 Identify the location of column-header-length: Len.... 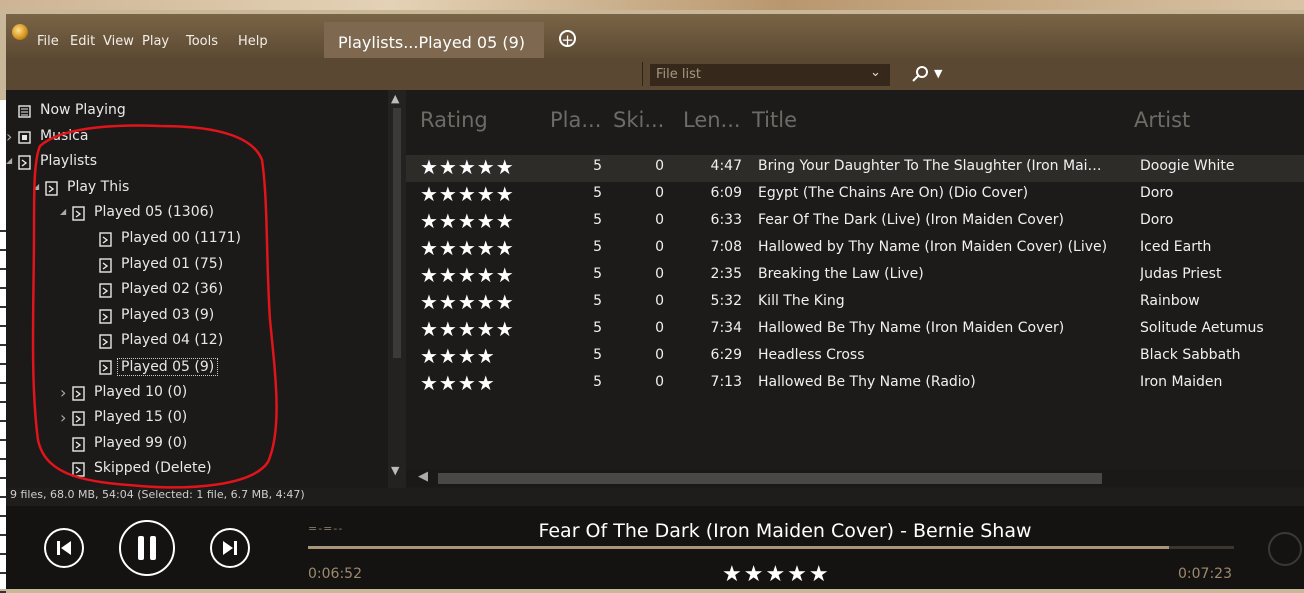
(712, 120).